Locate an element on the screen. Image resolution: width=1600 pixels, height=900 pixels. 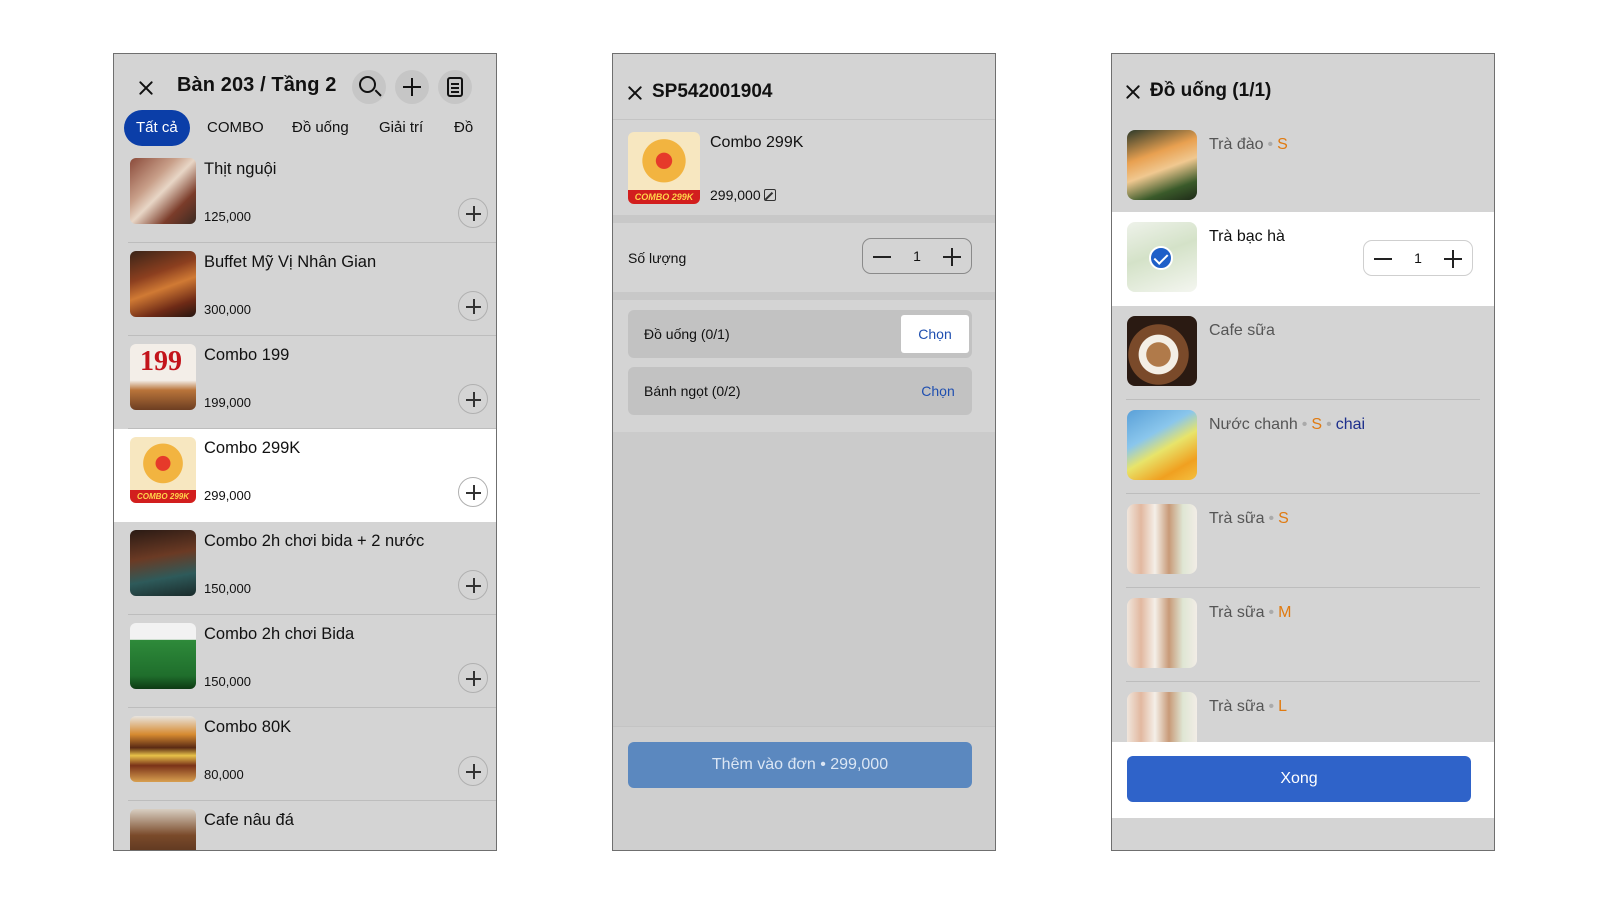
list-item: Trà đào • S is located at coordinates (1303, 167).